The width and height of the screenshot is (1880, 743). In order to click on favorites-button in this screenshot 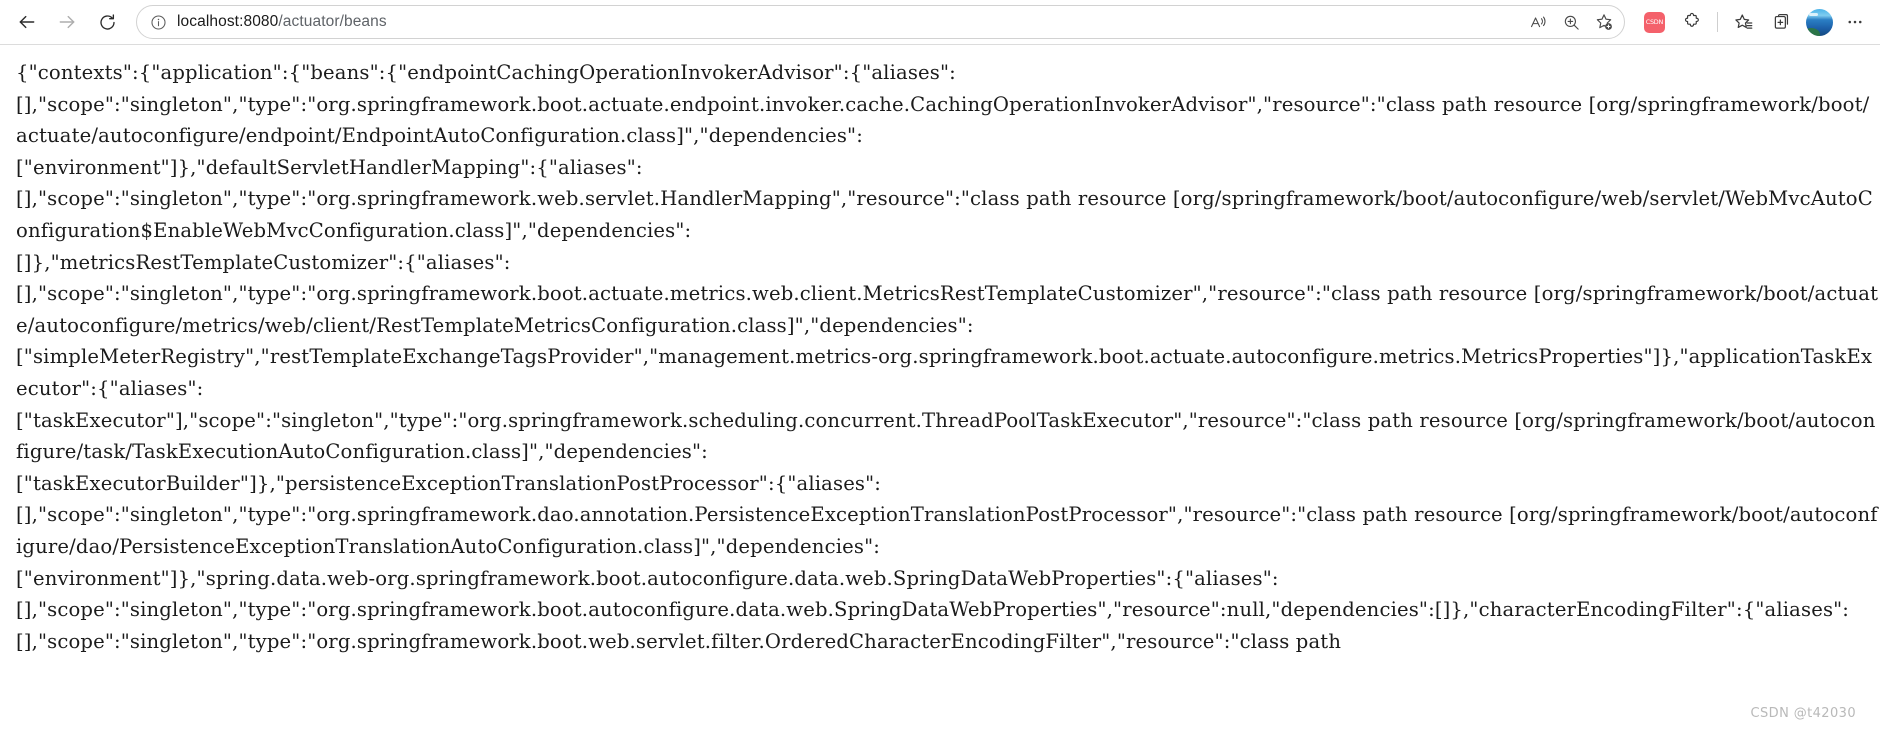, I will do `click(1743, 22)`.